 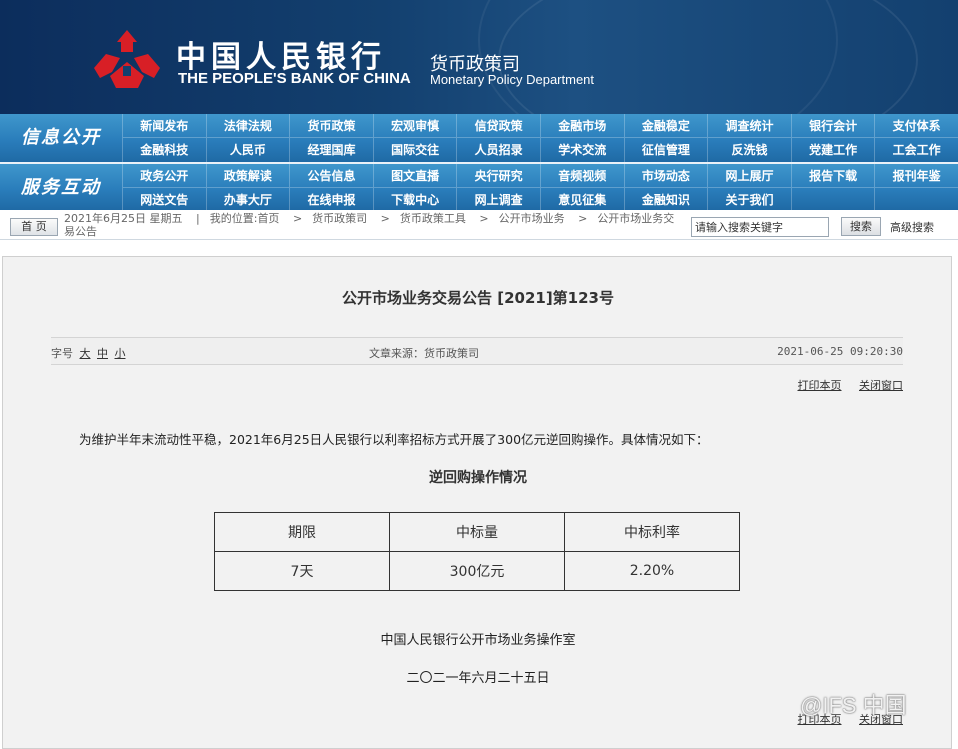 I want to click on article-title: 公开市场业务交易公告 [2021]第123号, so click(x=478, y=298).